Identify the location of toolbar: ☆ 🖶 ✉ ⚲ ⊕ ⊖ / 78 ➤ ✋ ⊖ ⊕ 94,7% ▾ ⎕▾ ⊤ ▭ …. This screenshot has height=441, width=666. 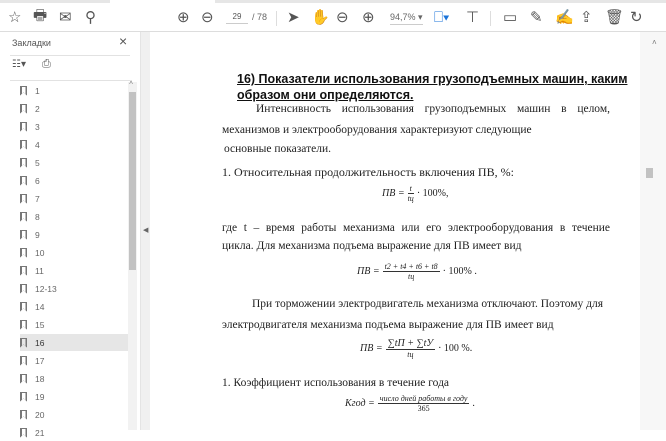
(333, 17).